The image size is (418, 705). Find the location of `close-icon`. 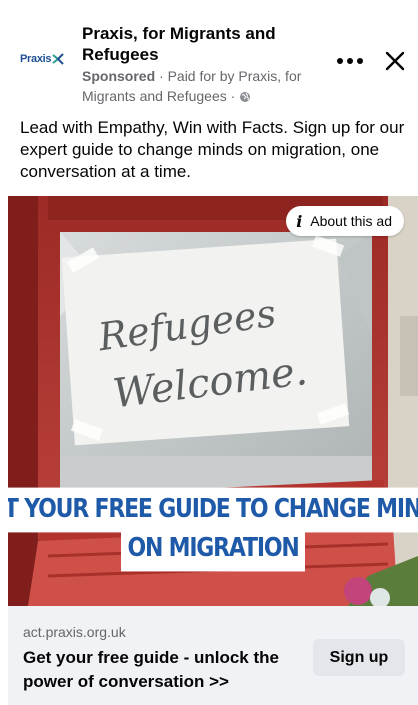

close-icon is located at coordinates (395, 61).